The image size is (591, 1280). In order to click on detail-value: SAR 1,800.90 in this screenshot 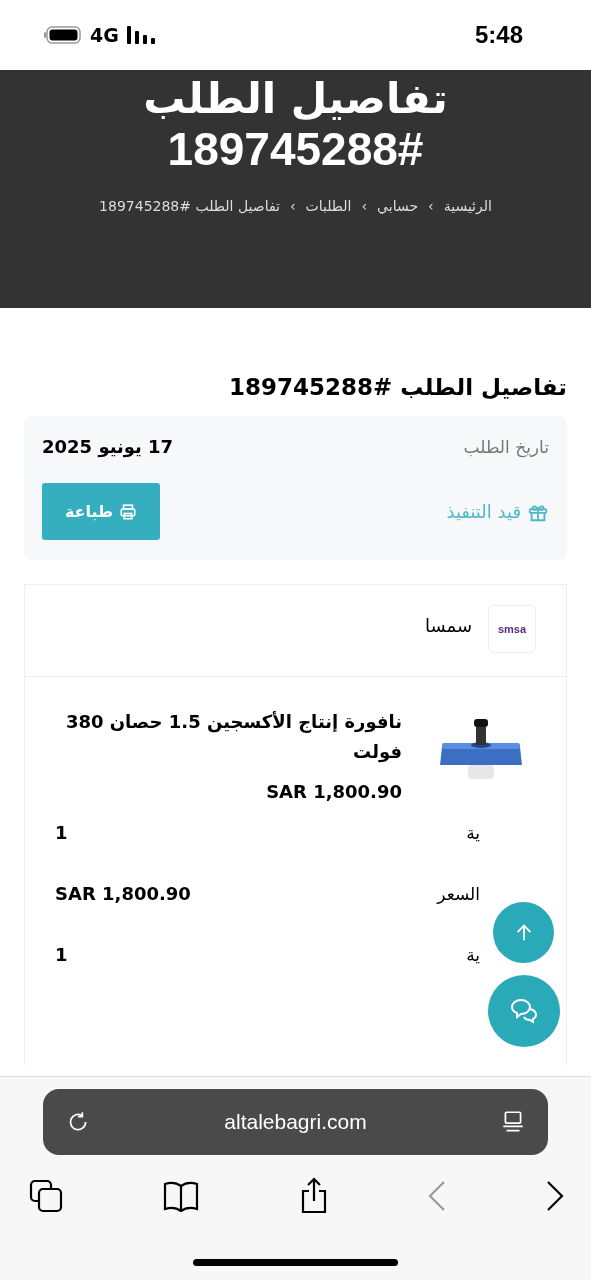, I will do `click(123, 893)`.